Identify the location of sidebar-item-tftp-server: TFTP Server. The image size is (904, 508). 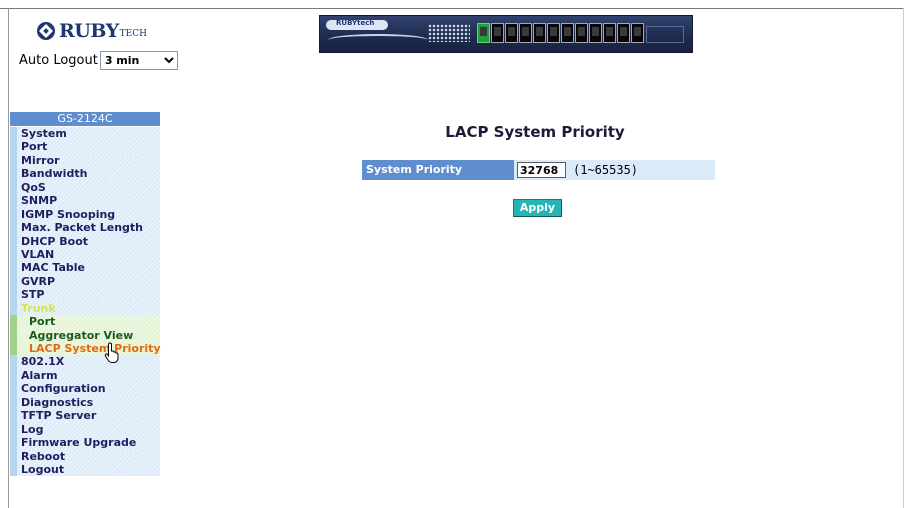
(85, 416).